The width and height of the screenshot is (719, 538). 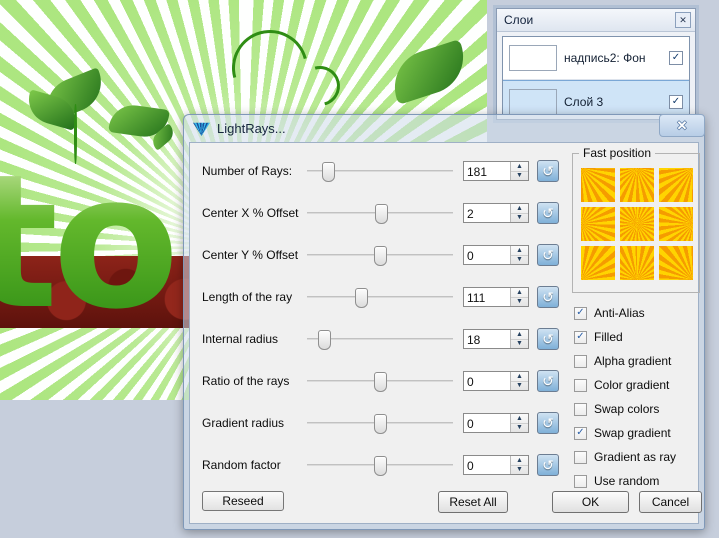 I want to click on fast-position-cell-top-left, so click(x=598, y=185).